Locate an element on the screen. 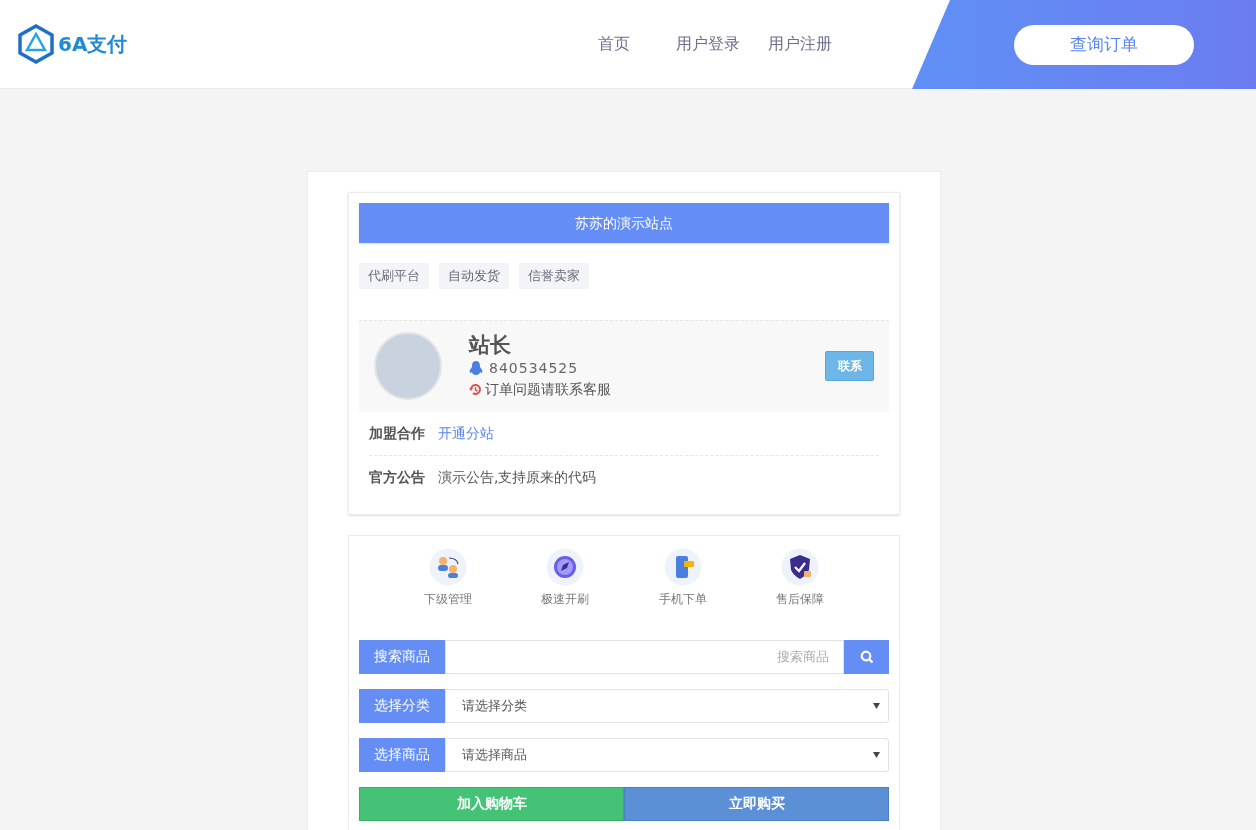 This screenshot has height=830, width=1256. qq-number: 840534525 is located at coordinates (534, 368).